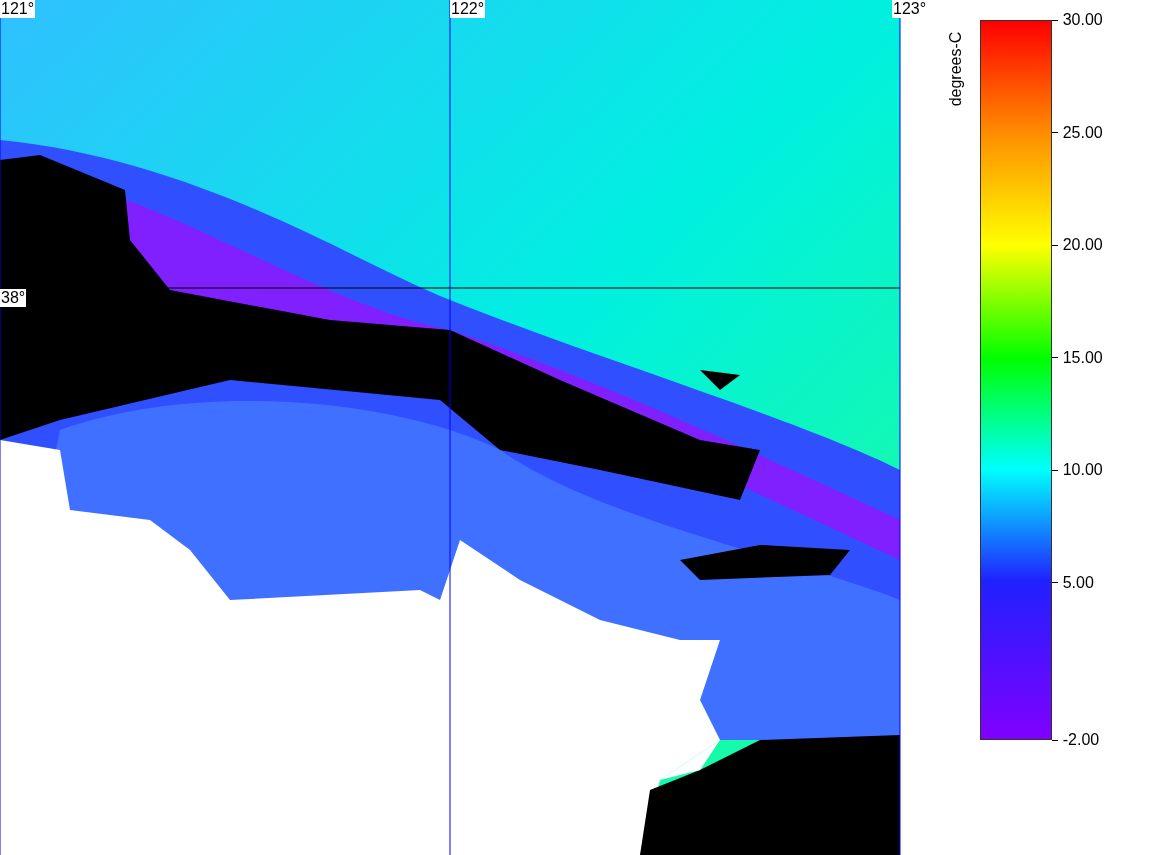  Describe the element at coordinates (1075, 740) in the screenshot. I see `colorbar-tick-label: -2.00` at that location.